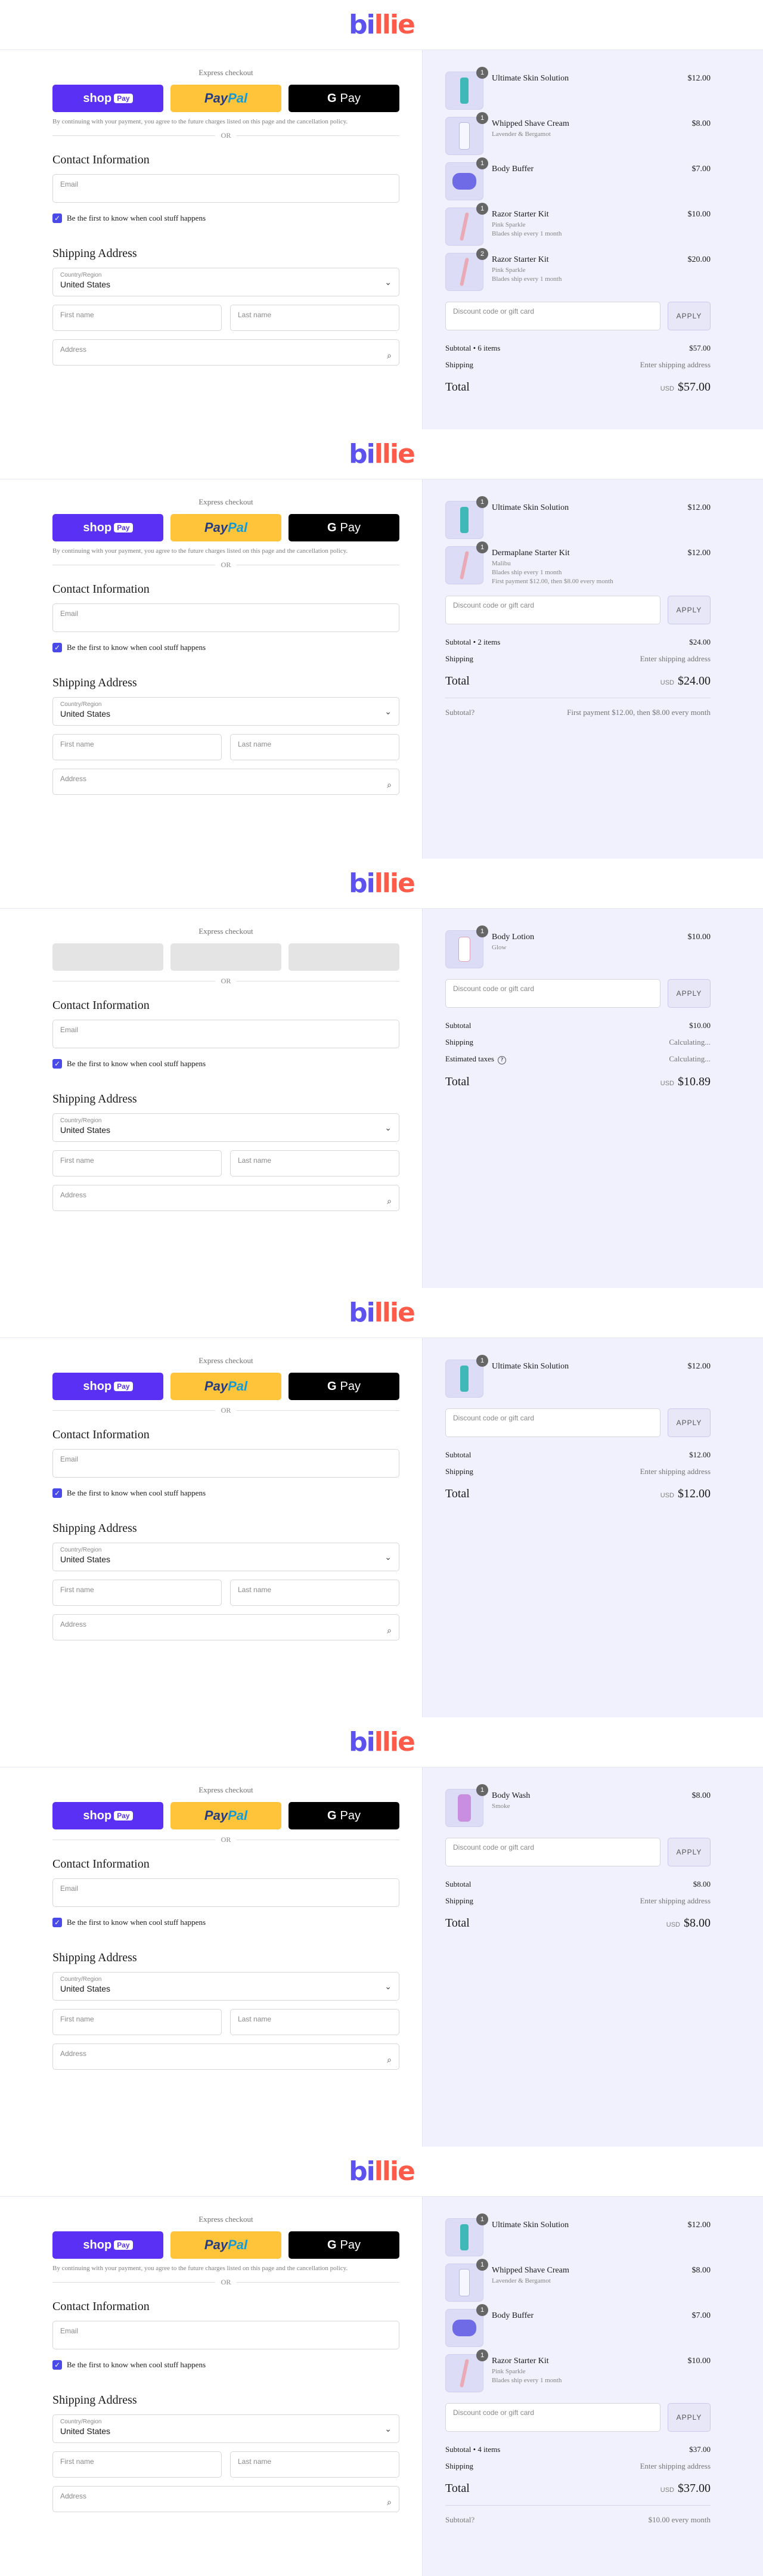  I want to click on subtotal-value: $10.00, so click(700, 1025).